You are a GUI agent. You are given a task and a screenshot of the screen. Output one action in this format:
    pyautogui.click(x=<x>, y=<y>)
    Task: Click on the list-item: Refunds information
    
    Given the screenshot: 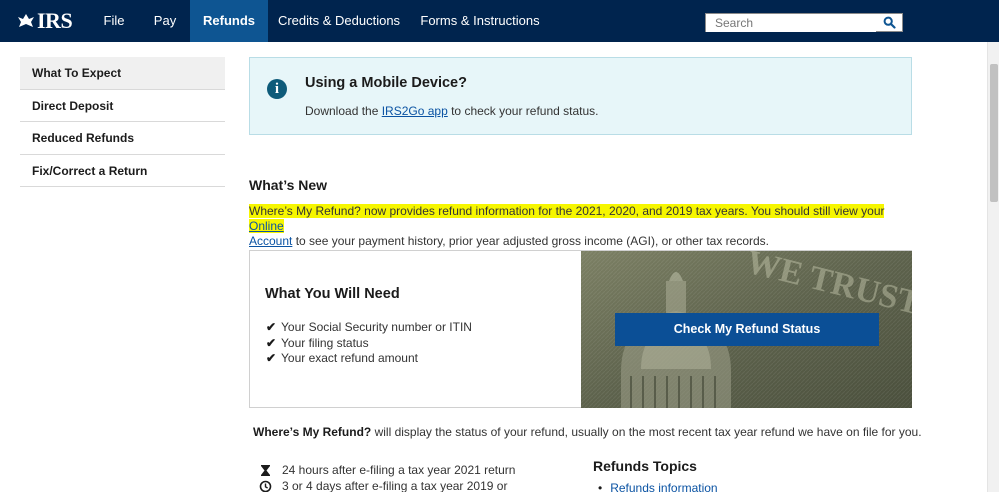 What is the action you would take?
    pyautogui.click(x=657, y=486)
    